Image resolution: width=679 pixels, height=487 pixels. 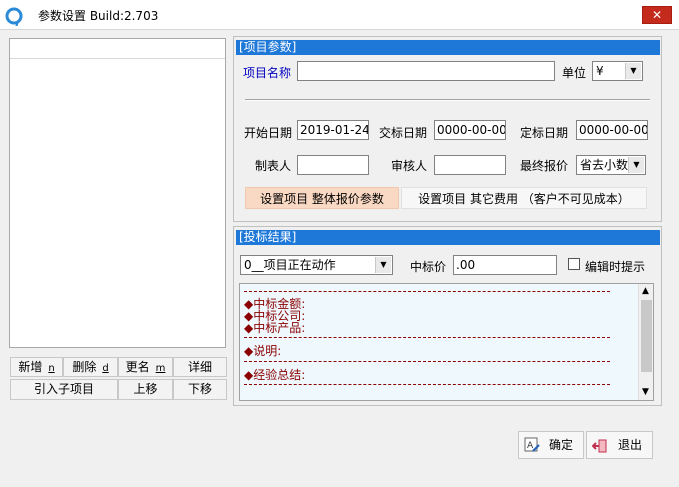 I want to click on winning-price-label: 中标价, so click(x=428, y=267).